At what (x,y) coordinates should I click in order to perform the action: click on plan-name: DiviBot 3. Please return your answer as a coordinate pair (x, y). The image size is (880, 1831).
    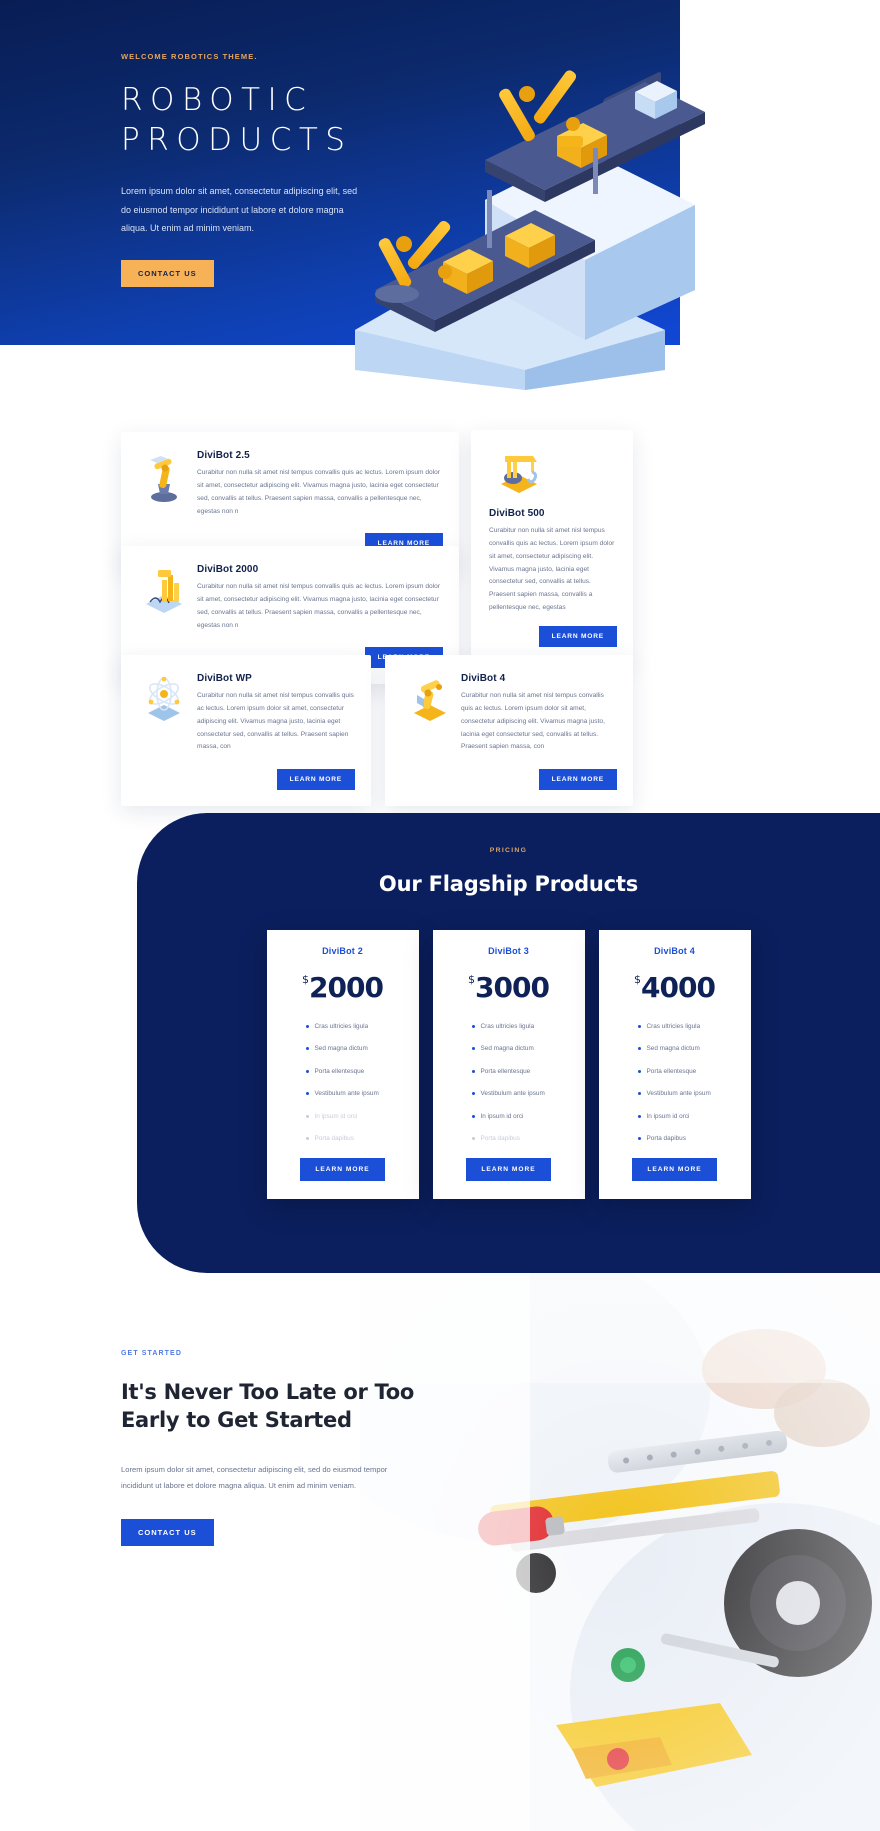
    Looking at the image, I should click on (508, 951).